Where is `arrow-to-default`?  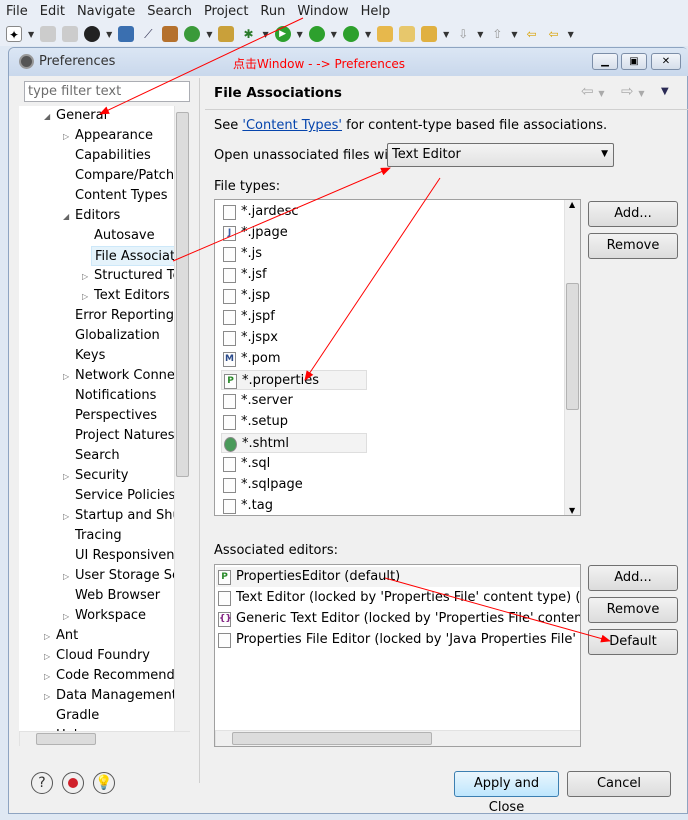
arrow-to-default is located at coordinates (497, 610).